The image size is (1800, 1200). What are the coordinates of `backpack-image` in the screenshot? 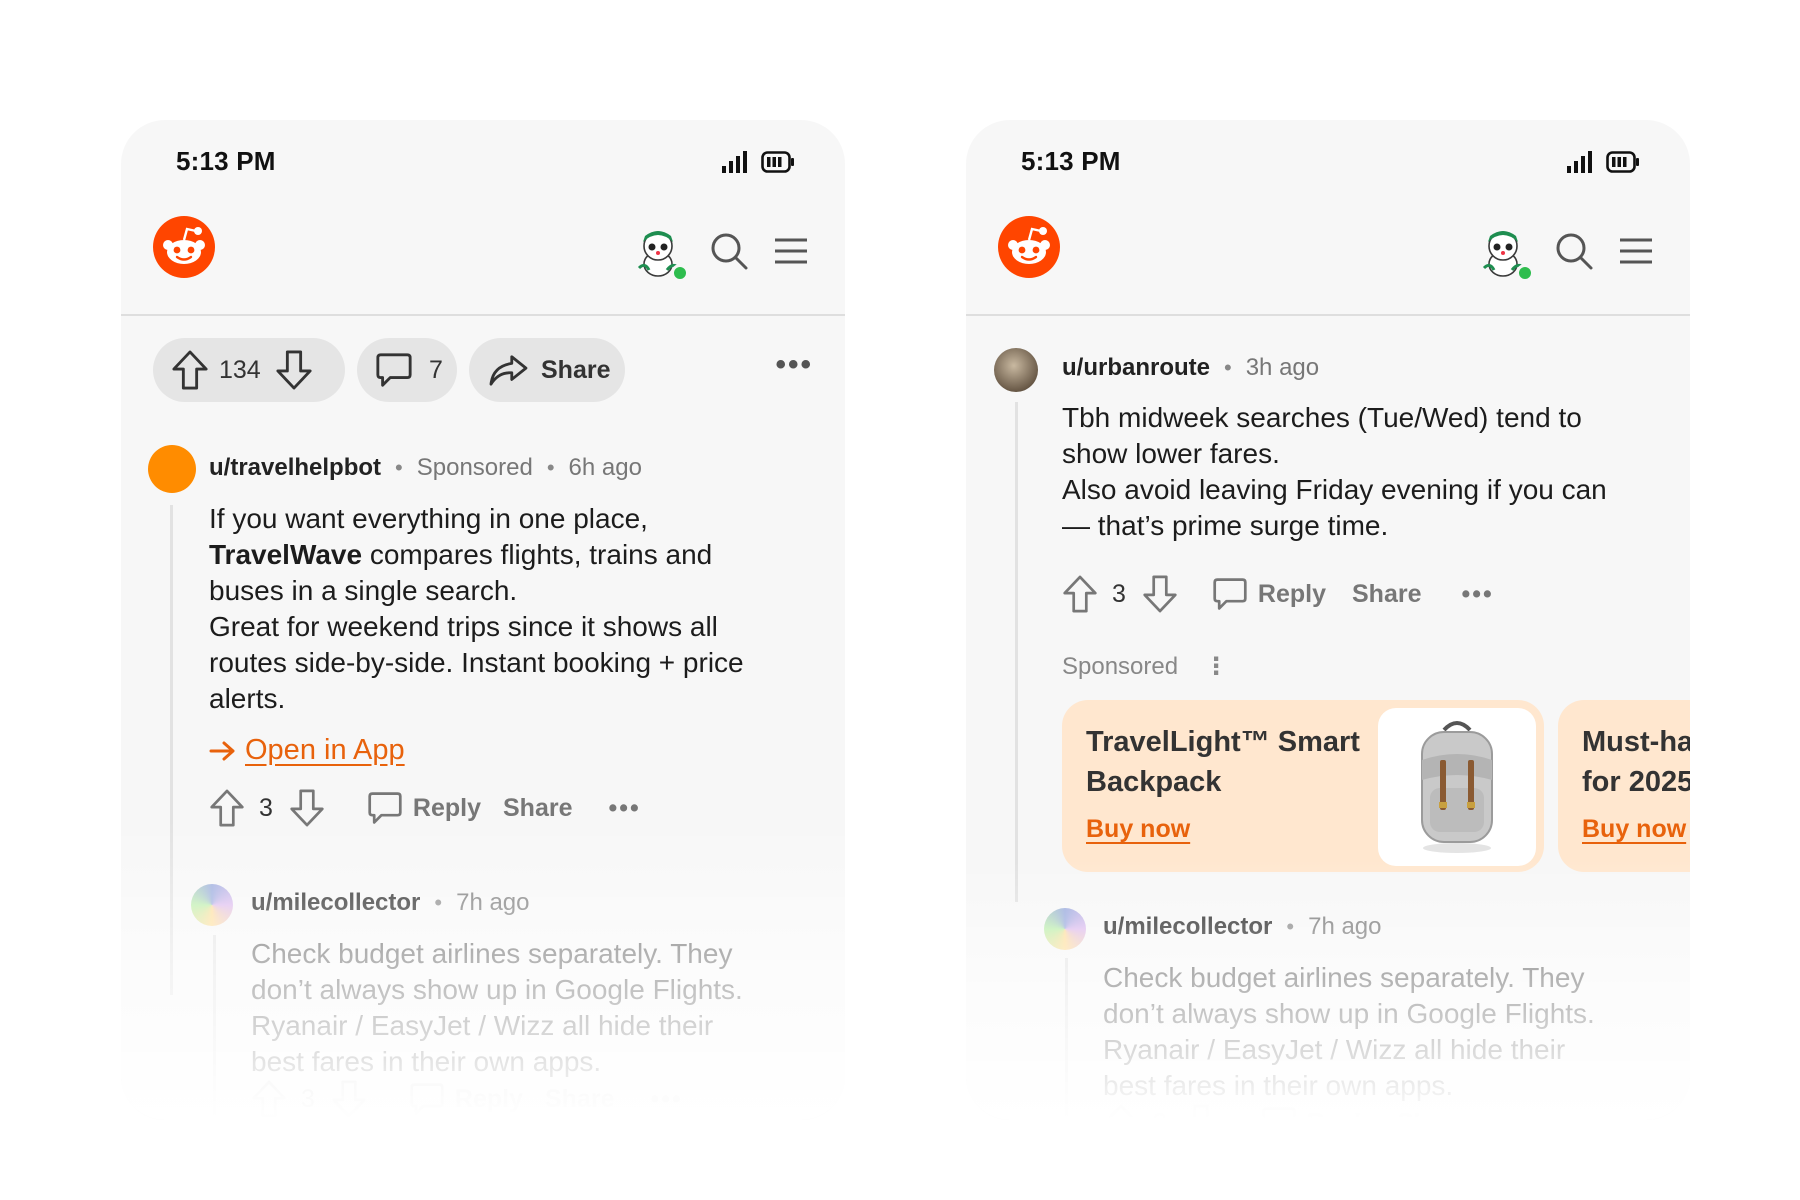 It's located at (1457, 787).